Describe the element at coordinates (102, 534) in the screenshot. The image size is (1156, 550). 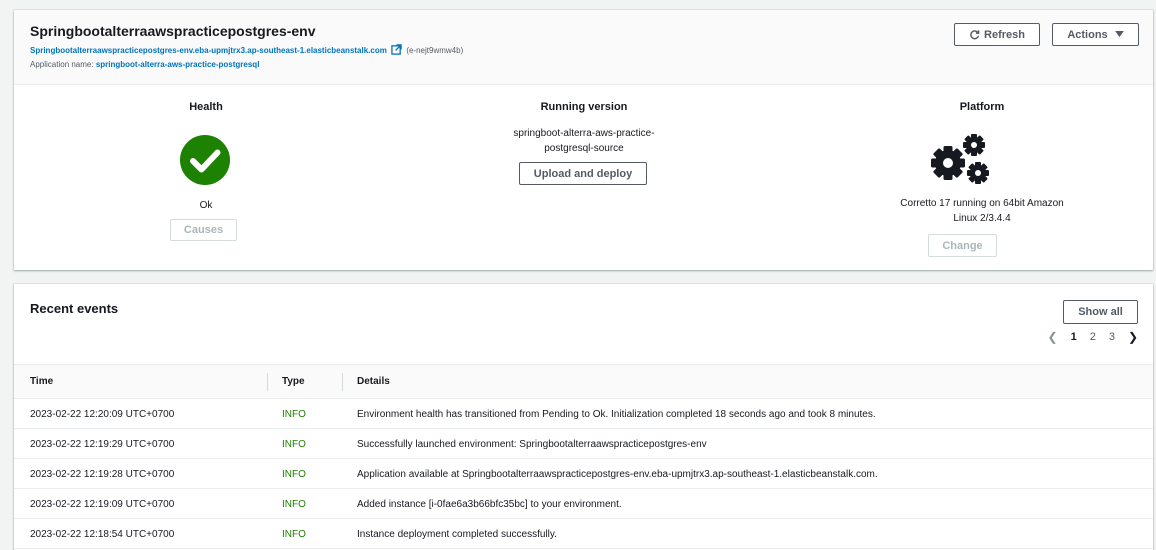
I see `event-time: 2023-02-22 12:18:54 UTC+0700` at that location.